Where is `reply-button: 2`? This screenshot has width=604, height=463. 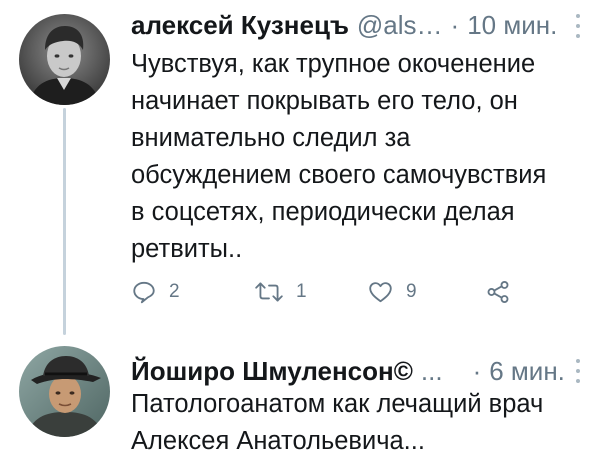
reply-button: 2 is located at coordinates (155, 292).